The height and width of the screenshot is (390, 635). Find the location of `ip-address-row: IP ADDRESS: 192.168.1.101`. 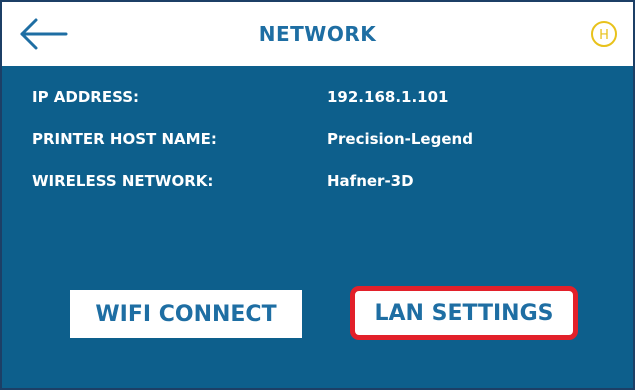

ip-address-row: IP ADDRESS: 192.168.1.101 is located at coordinates (317, 100).